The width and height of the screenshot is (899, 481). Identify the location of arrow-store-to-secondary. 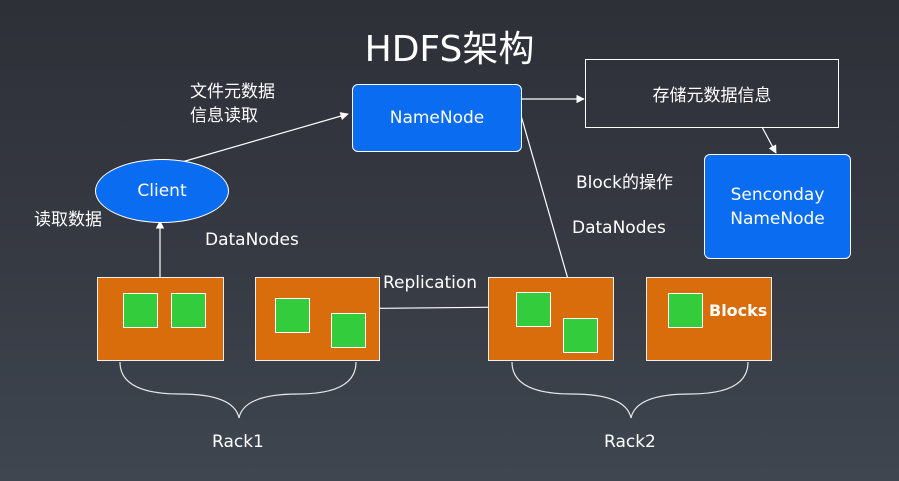
(769, 140).